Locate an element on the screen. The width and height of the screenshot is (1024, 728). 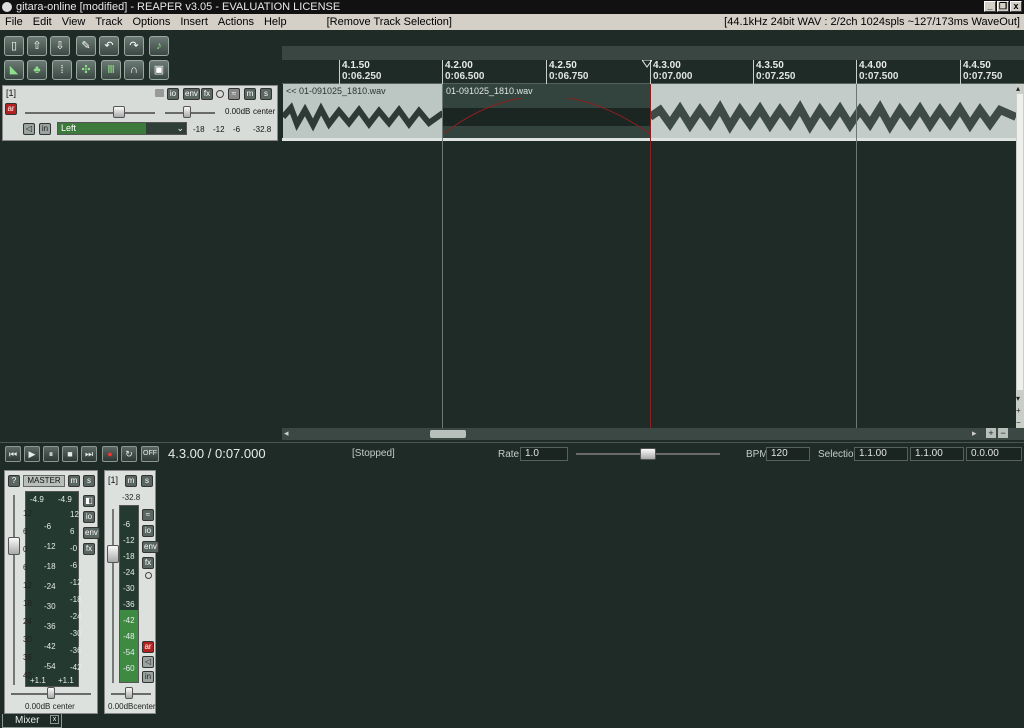
track1-env-button: env is located at coordinates (150, 547).